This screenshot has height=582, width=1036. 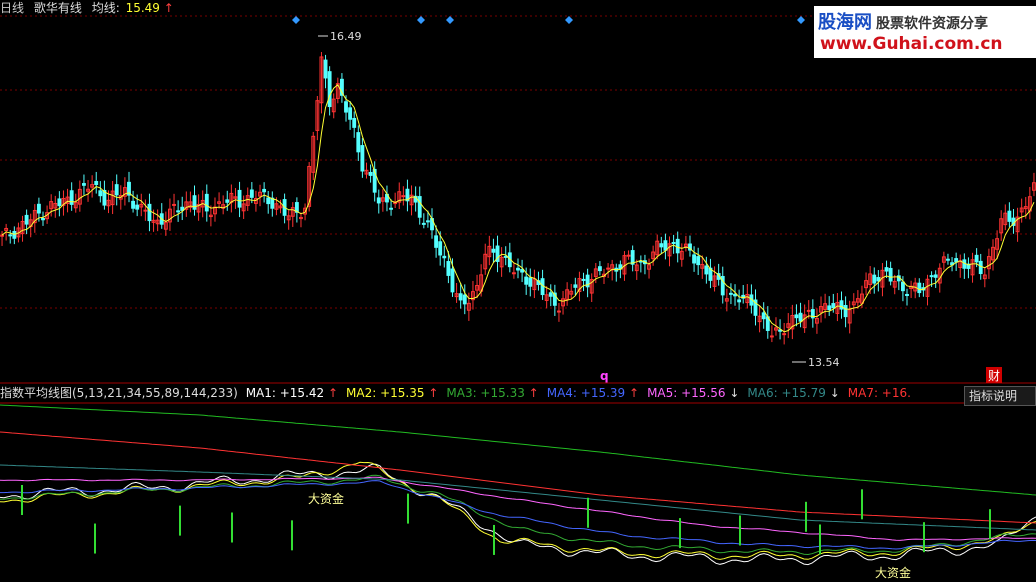 I want to click on cai-marker: 财, so click(x=994, y=376).